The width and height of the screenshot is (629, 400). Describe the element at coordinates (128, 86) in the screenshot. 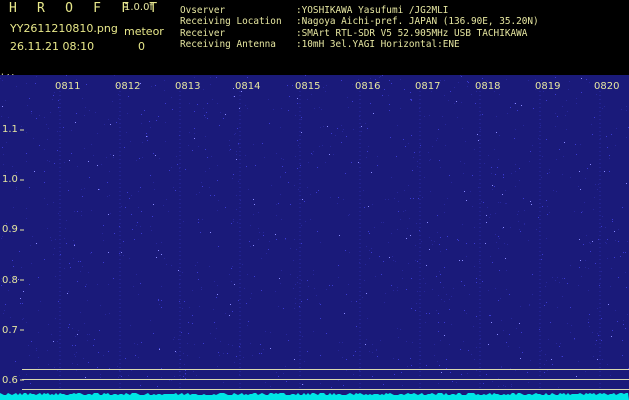

I see `time-tick: 0812` at that location.